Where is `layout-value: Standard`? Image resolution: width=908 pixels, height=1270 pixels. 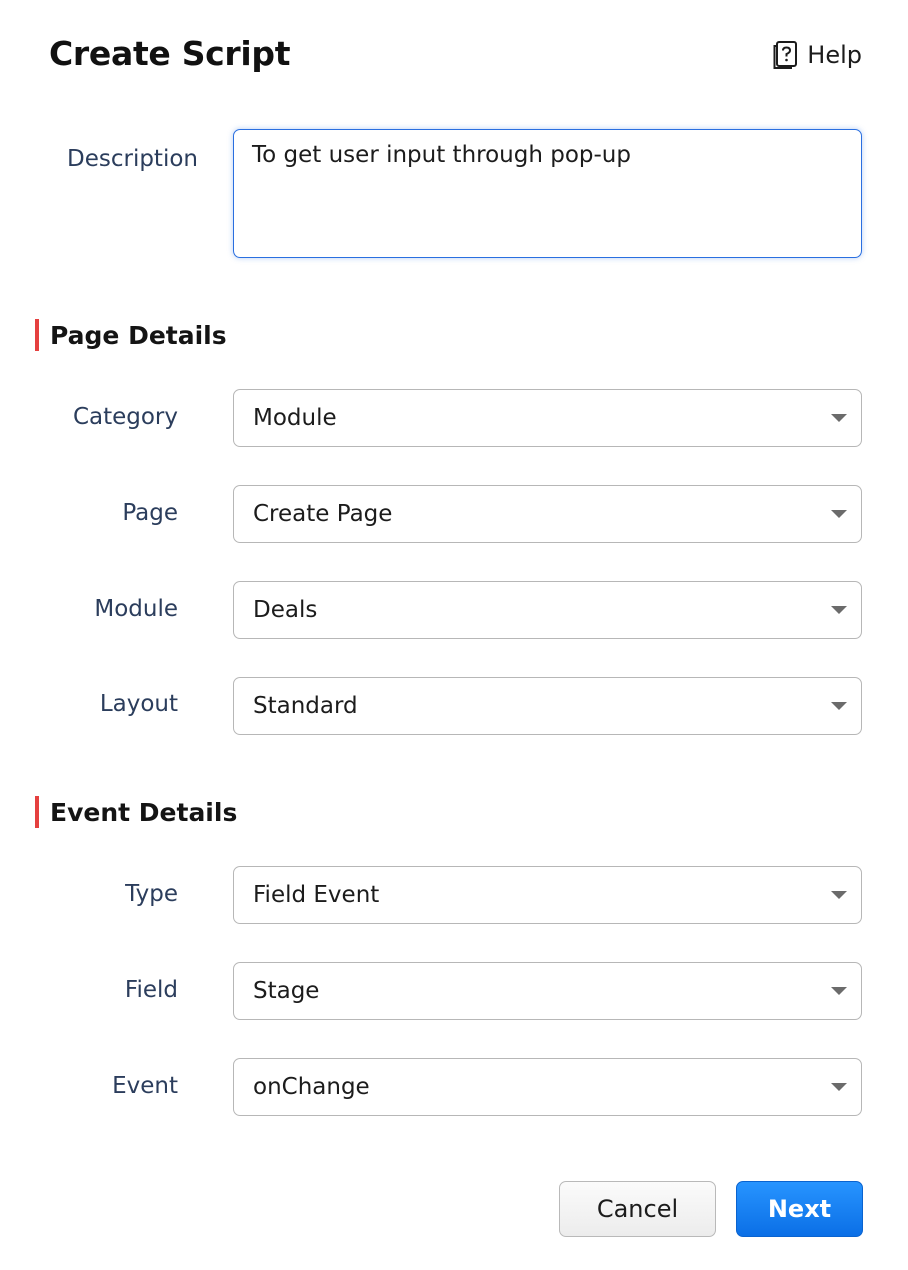 layout-value: Standard is located at coordinates (305, 706).